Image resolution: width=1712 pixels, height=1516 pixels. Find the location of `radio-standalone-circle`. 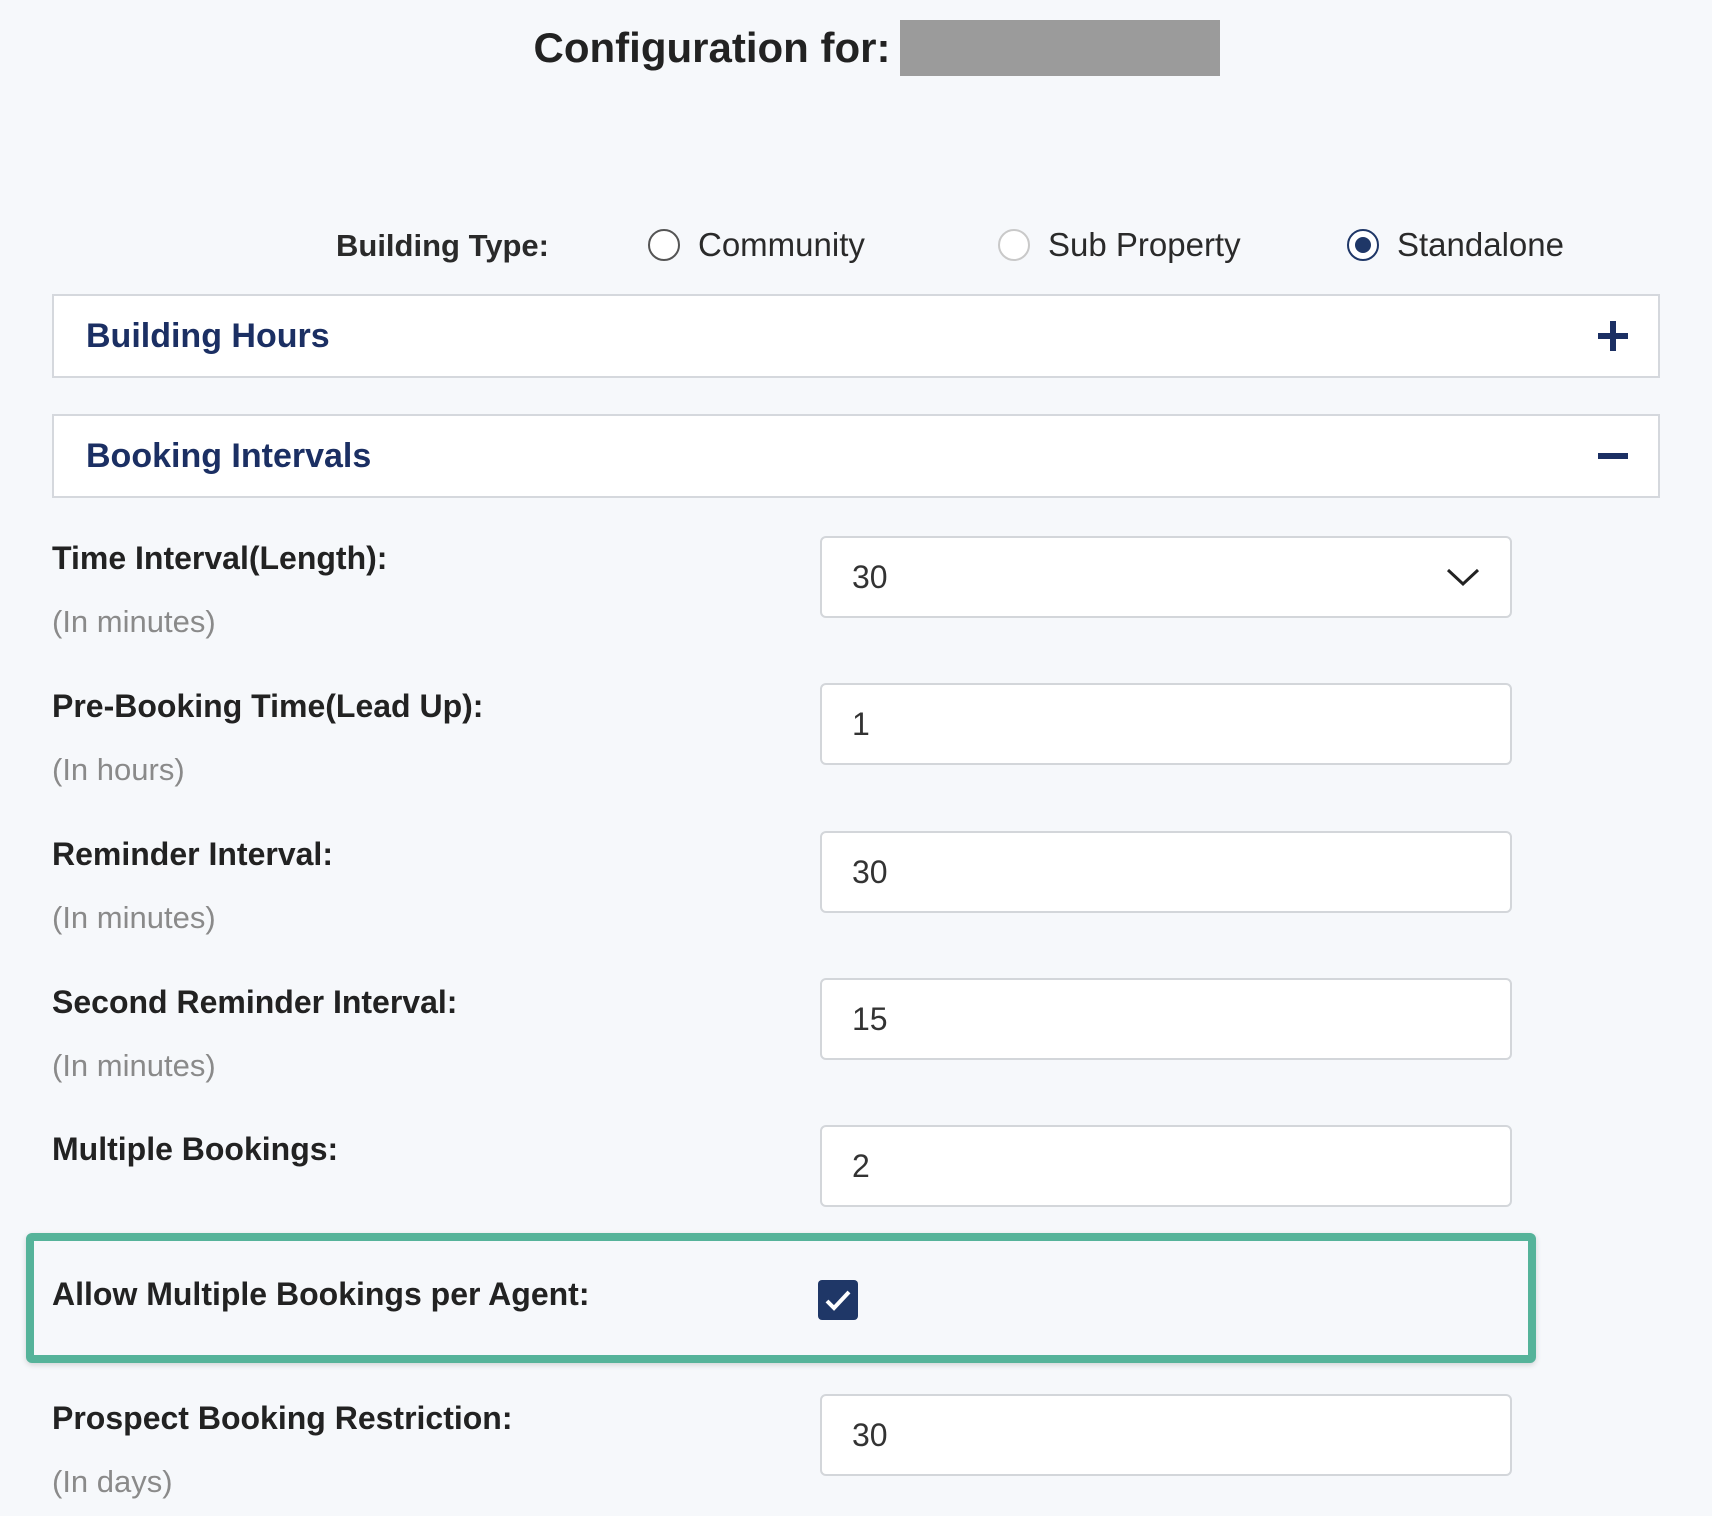

radio-standalone-circle is located at coordinates (1363, 245).